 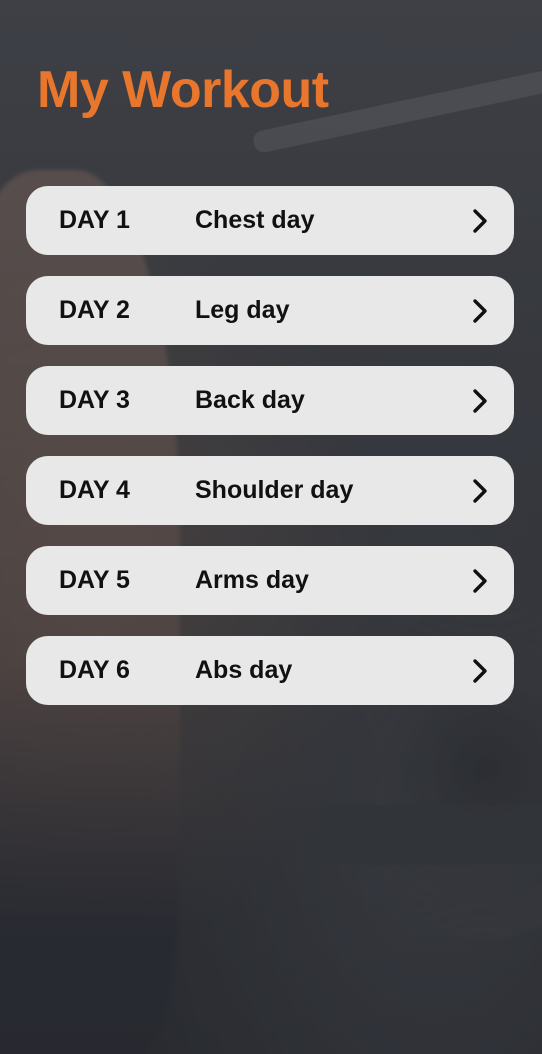 I want to click on day-number: DAY 6, so click(x=94, y=670).